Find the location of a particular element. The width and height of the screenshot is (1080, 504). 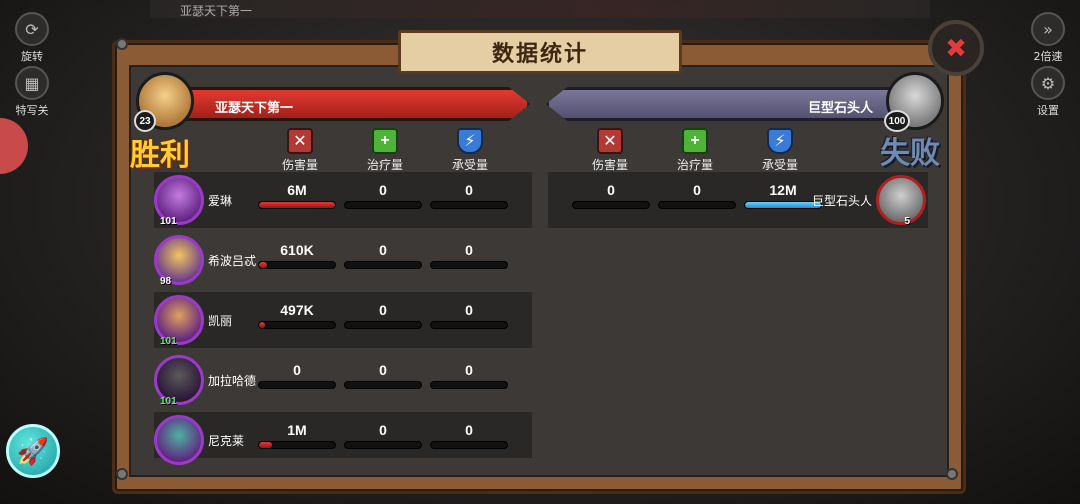

hero-name: 凯丽 is located at coordinates (220, 321).